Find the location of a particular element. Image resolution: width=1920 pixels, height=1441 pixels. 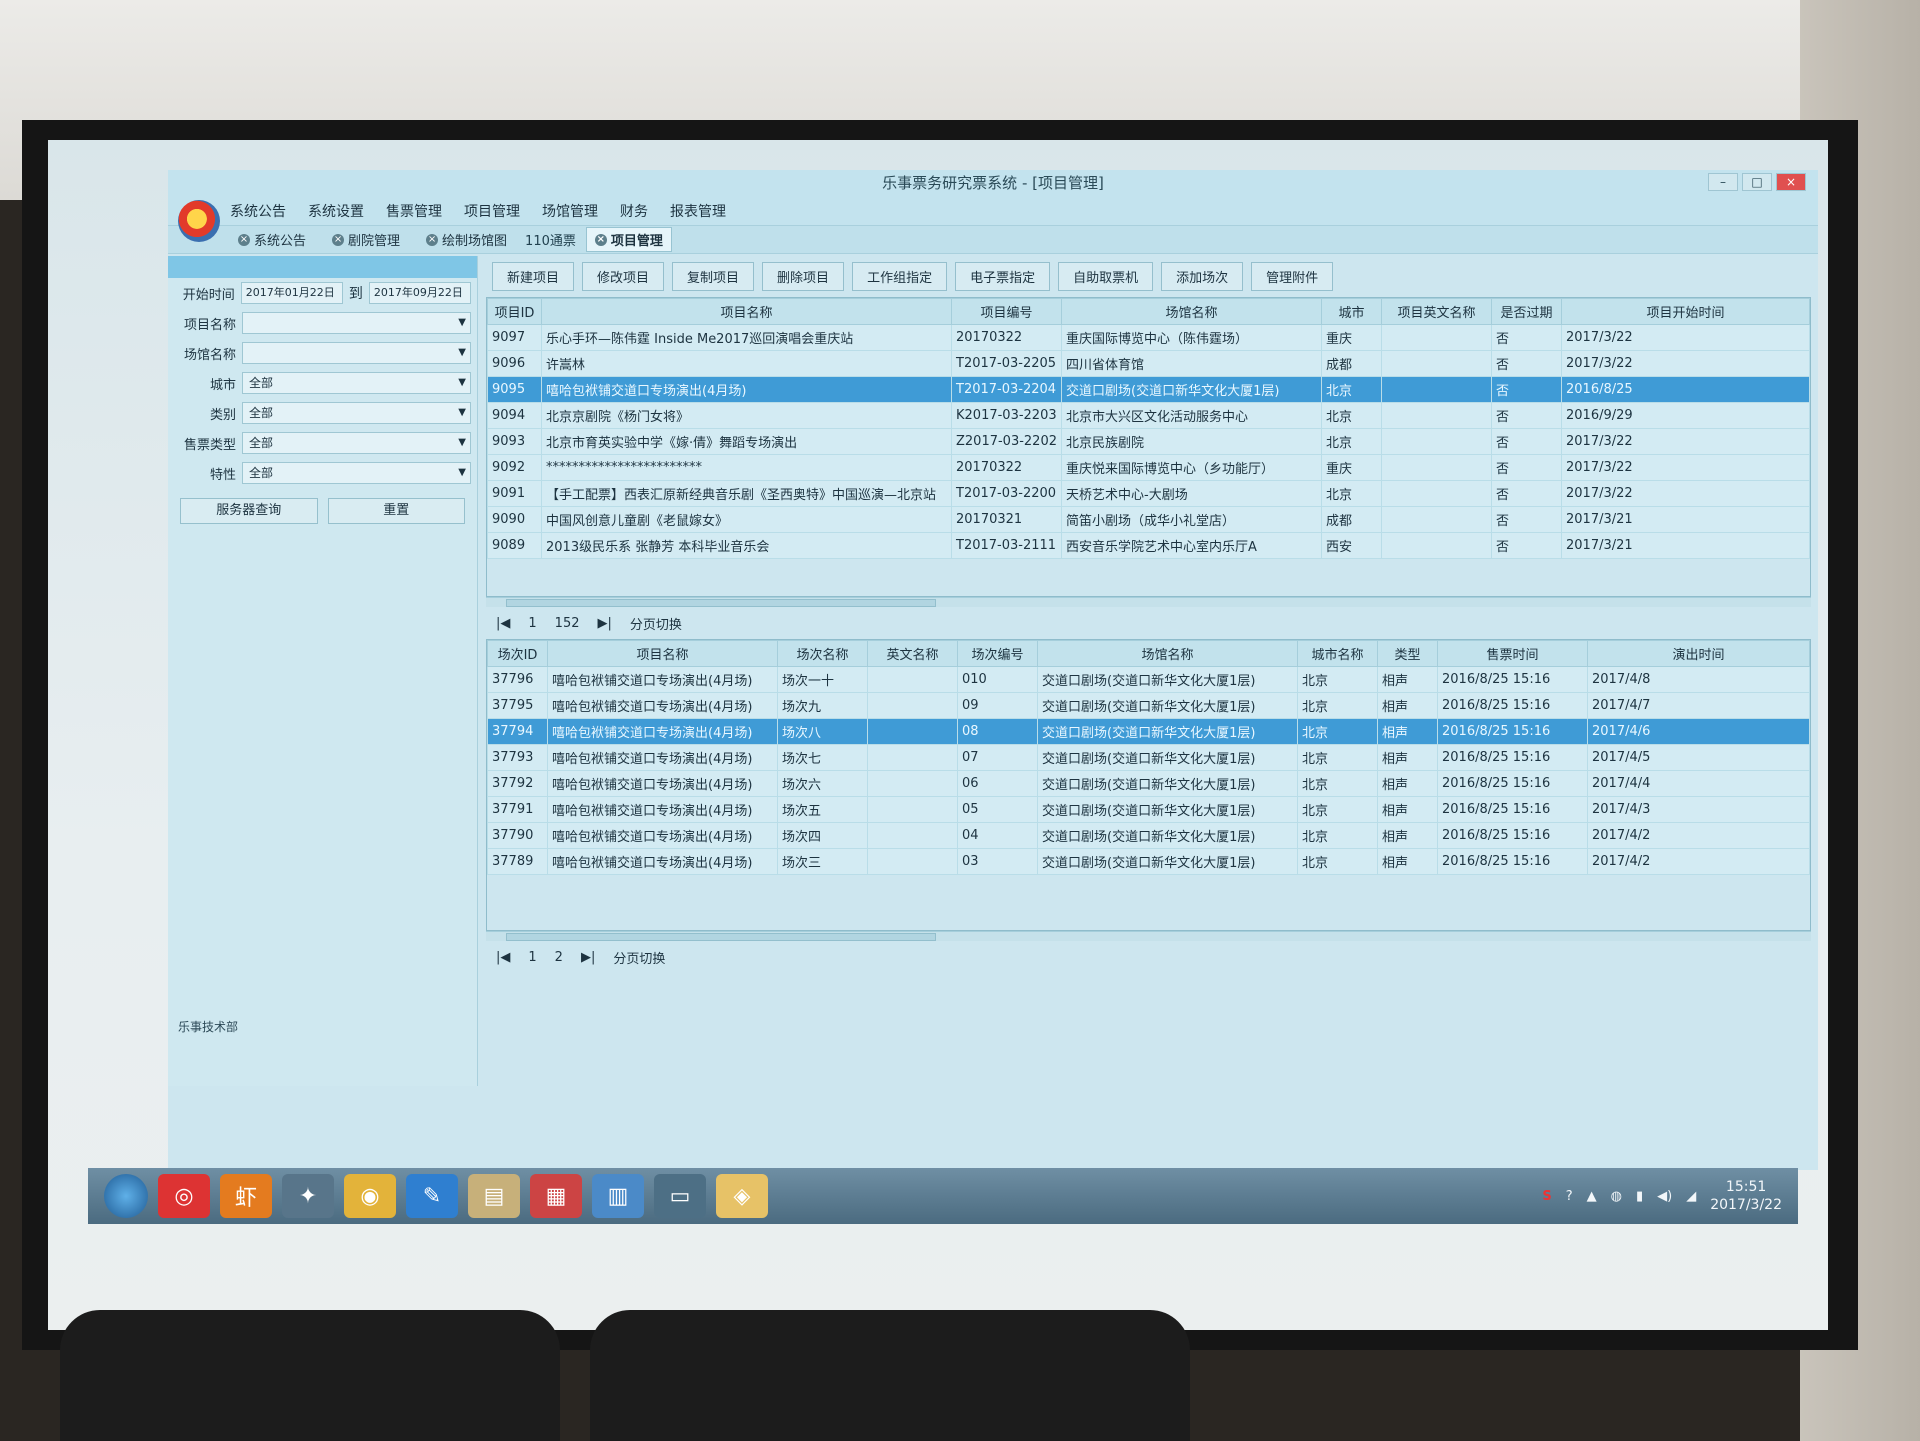

input-method-icon: S is located at coordinates (1546, 1196).